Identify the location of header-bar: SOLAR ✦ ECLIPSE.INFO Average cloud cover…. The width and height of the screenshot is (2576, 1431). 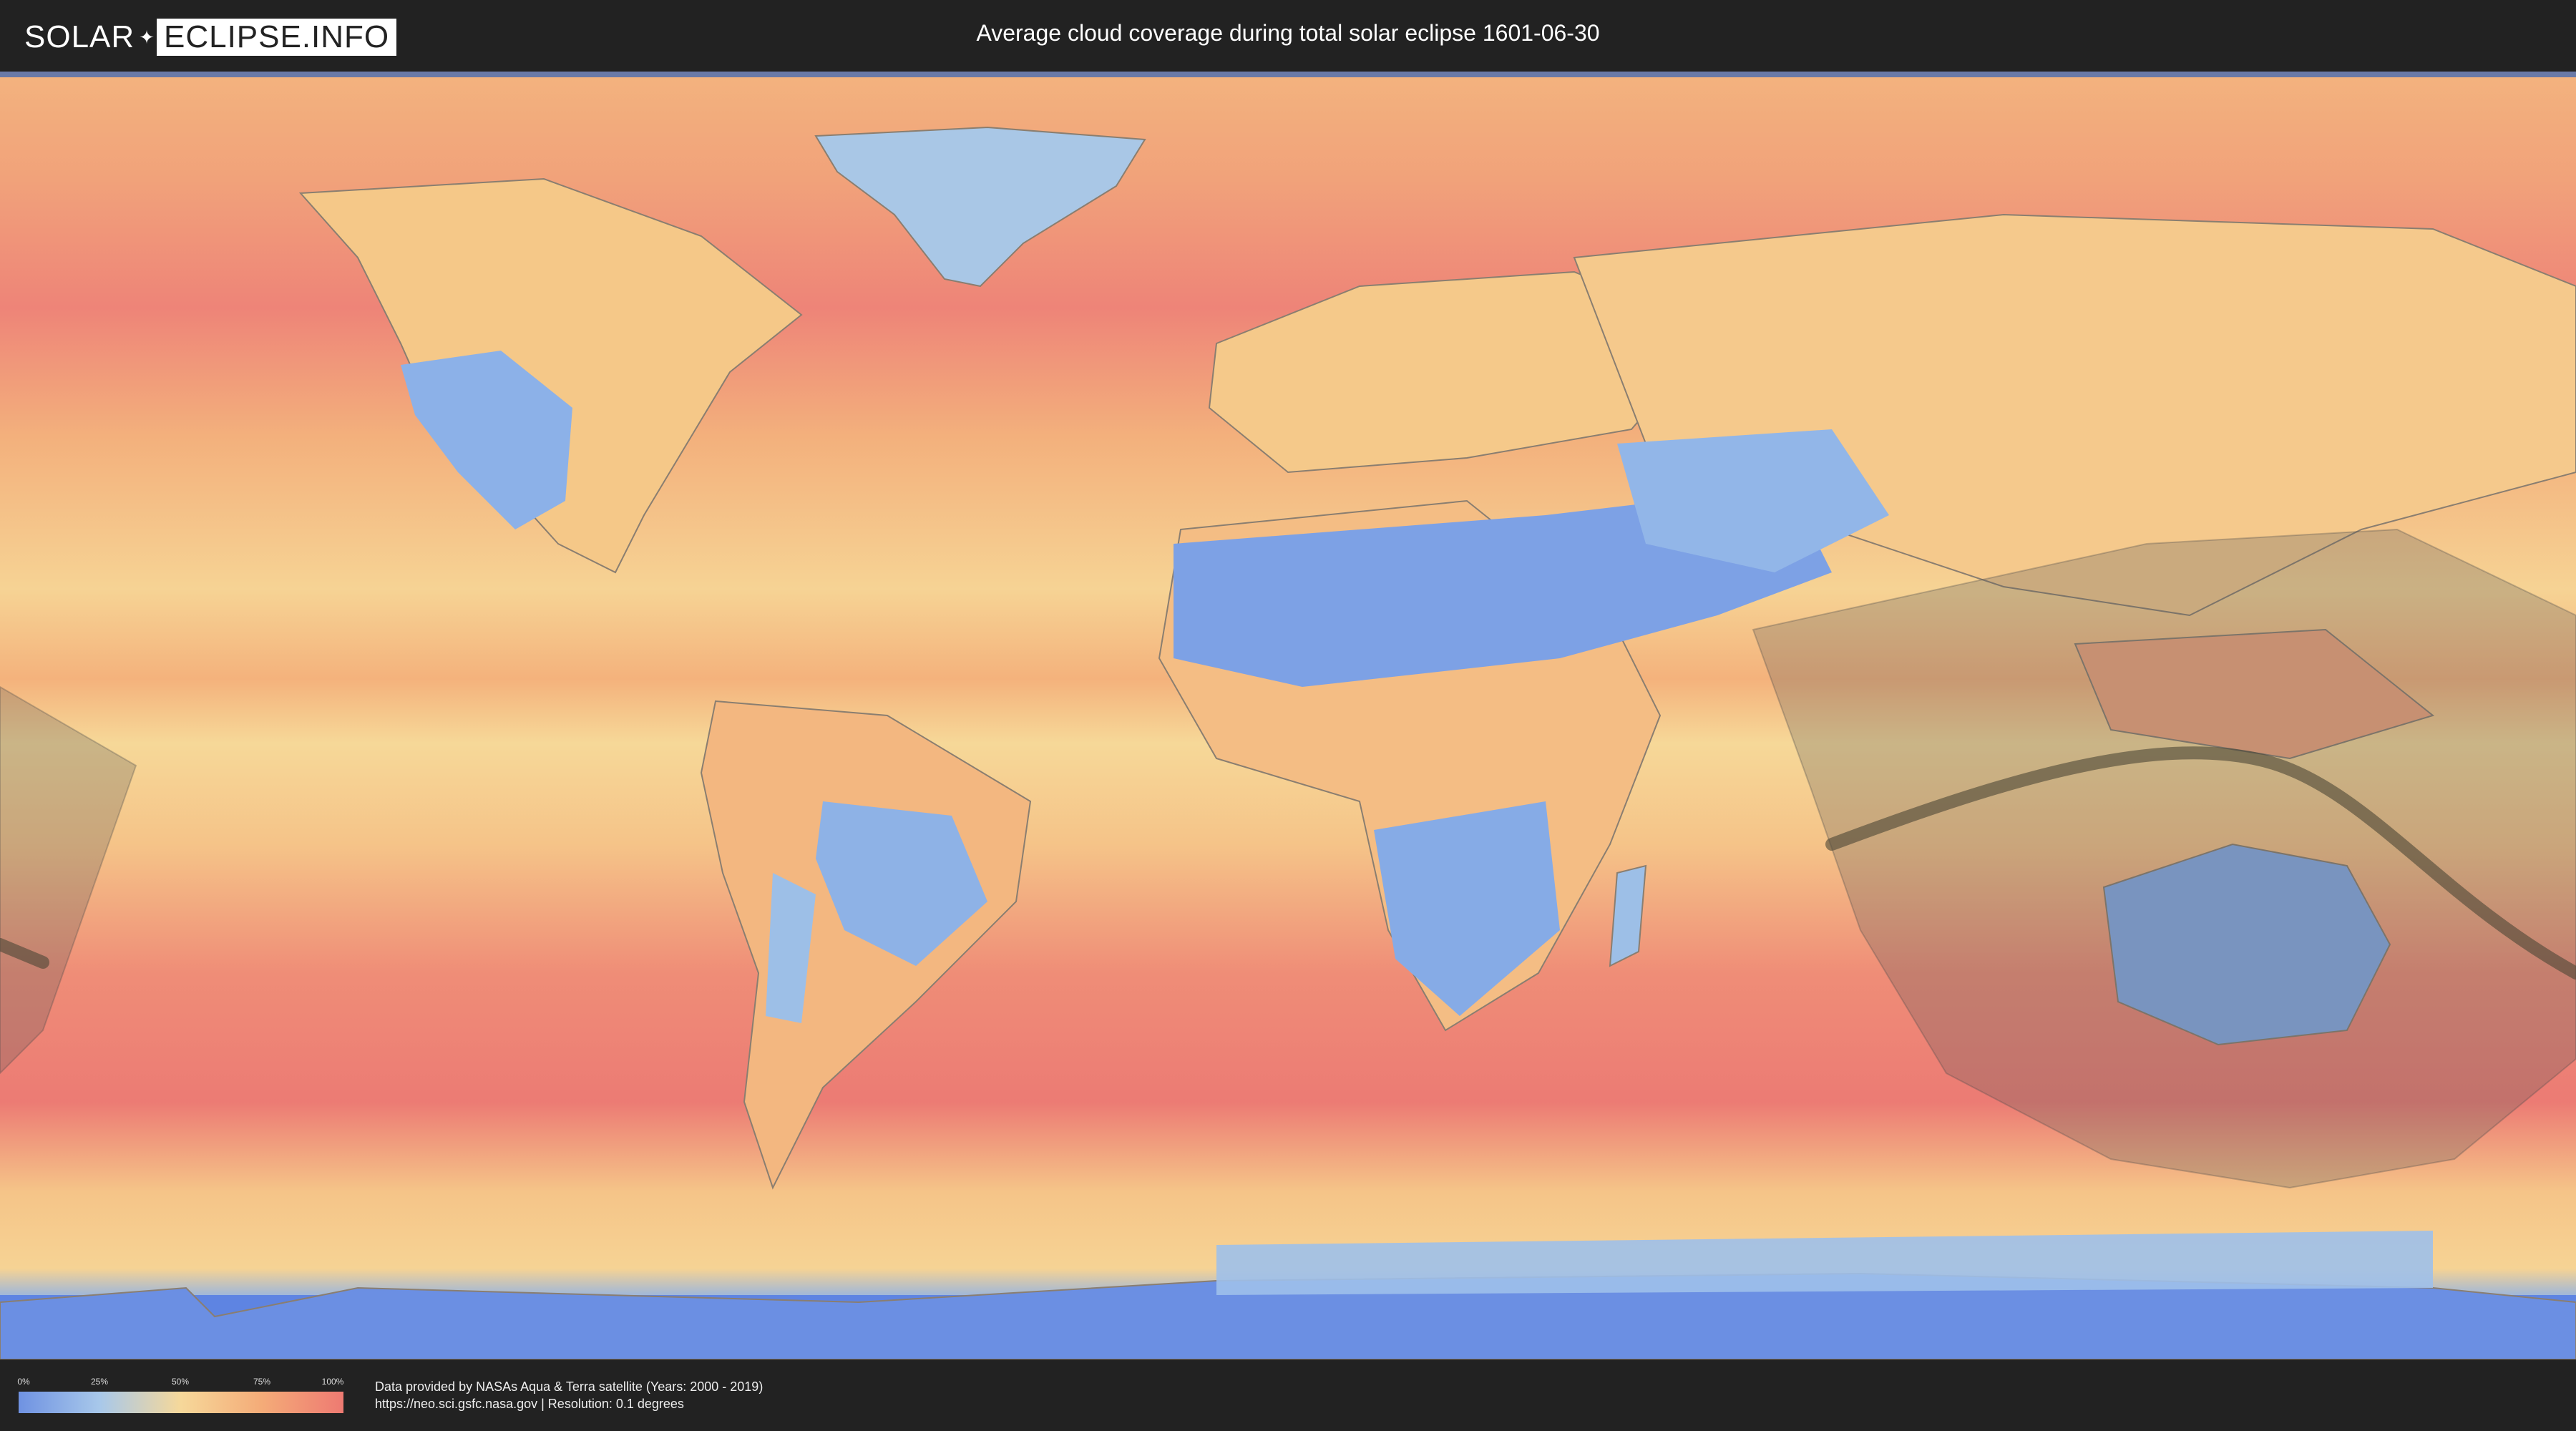
(1288, 36).